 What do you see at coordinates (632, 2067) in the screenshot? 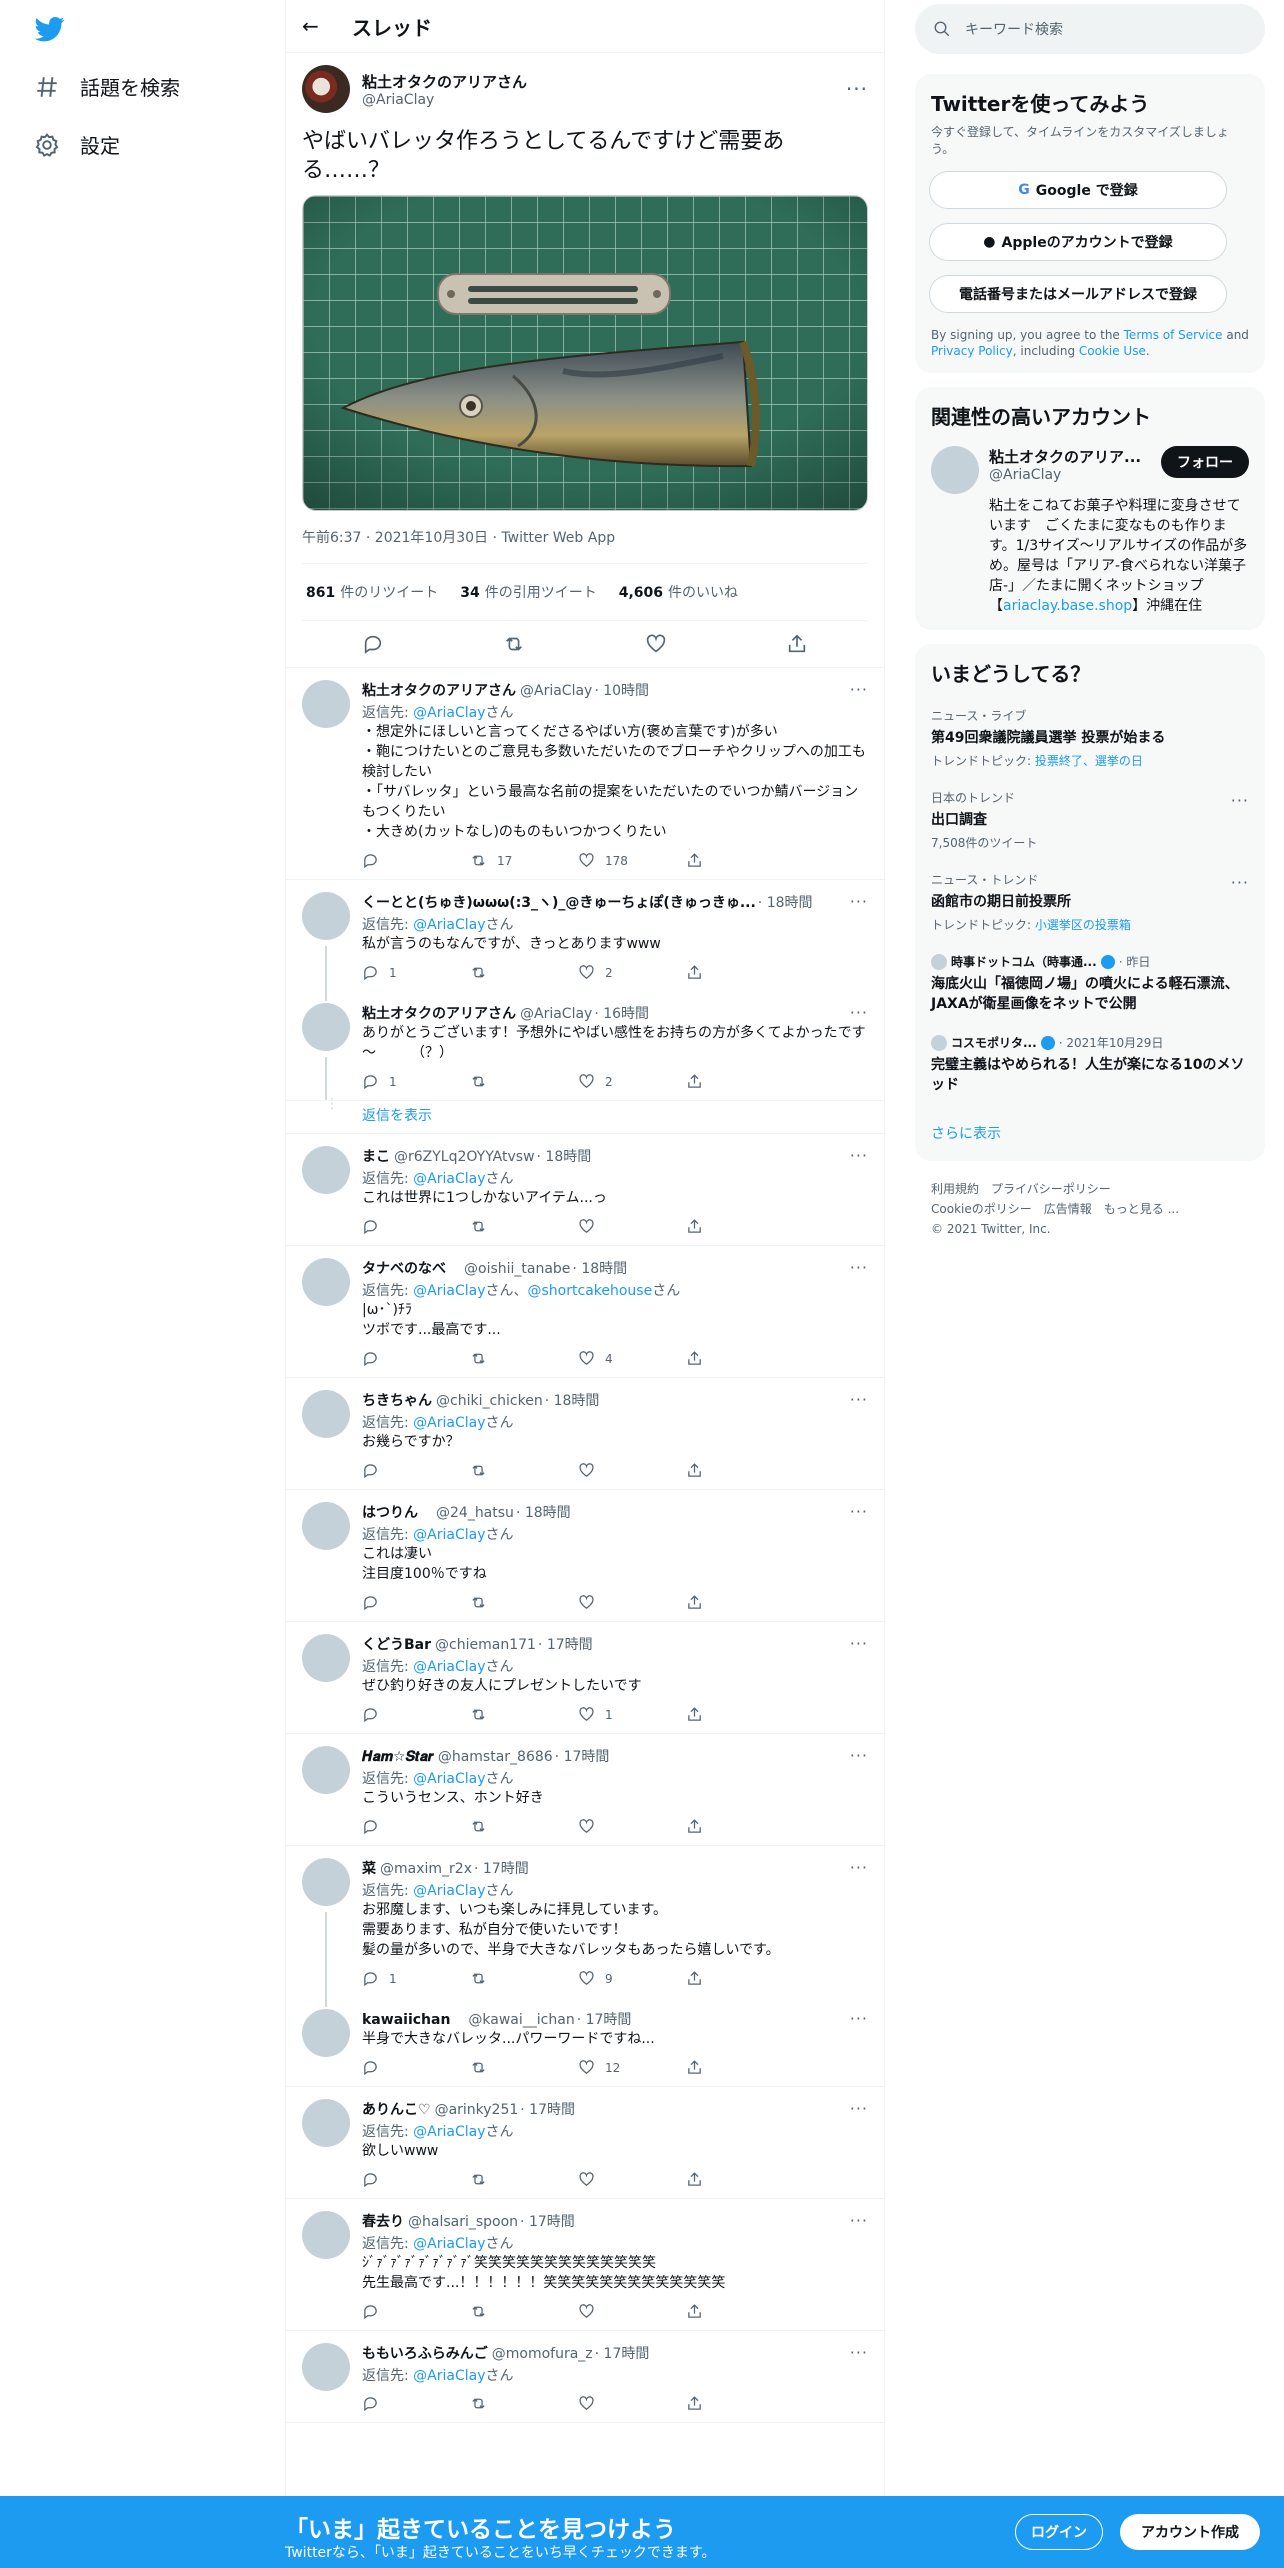
I see `like-button: 12` at bounding box center [632, 2067].